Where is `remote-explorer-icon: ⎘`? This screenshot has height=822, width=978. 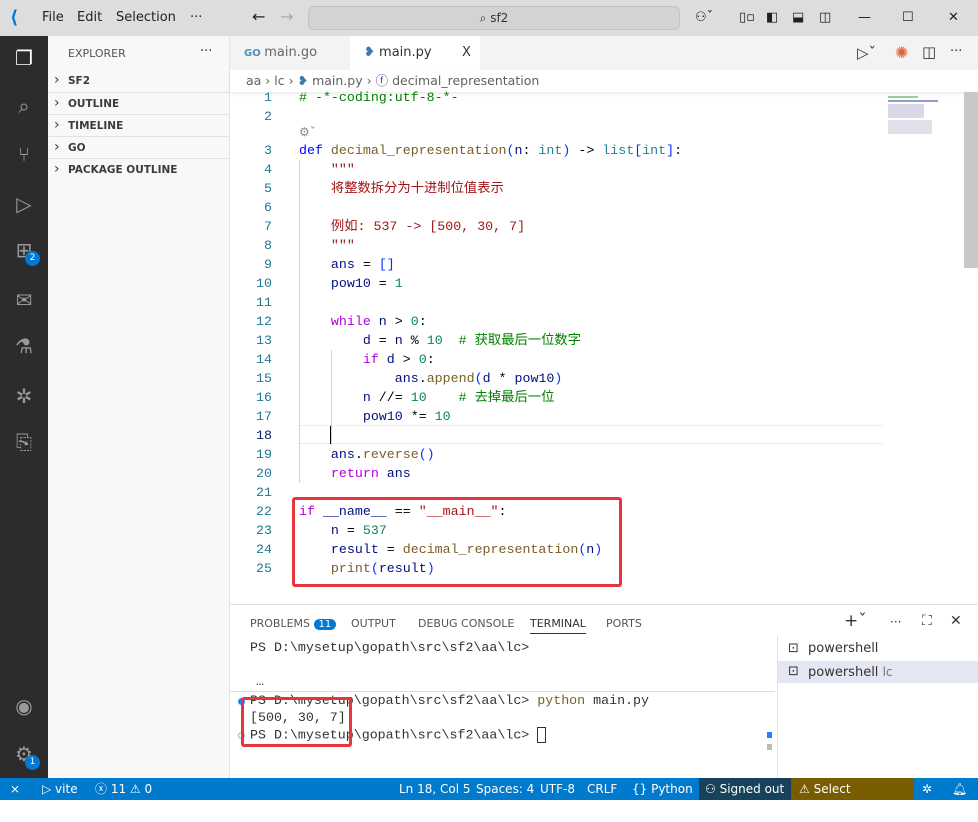
remote-explorer-icon: ⎘ is located at coordinates (24, 442).